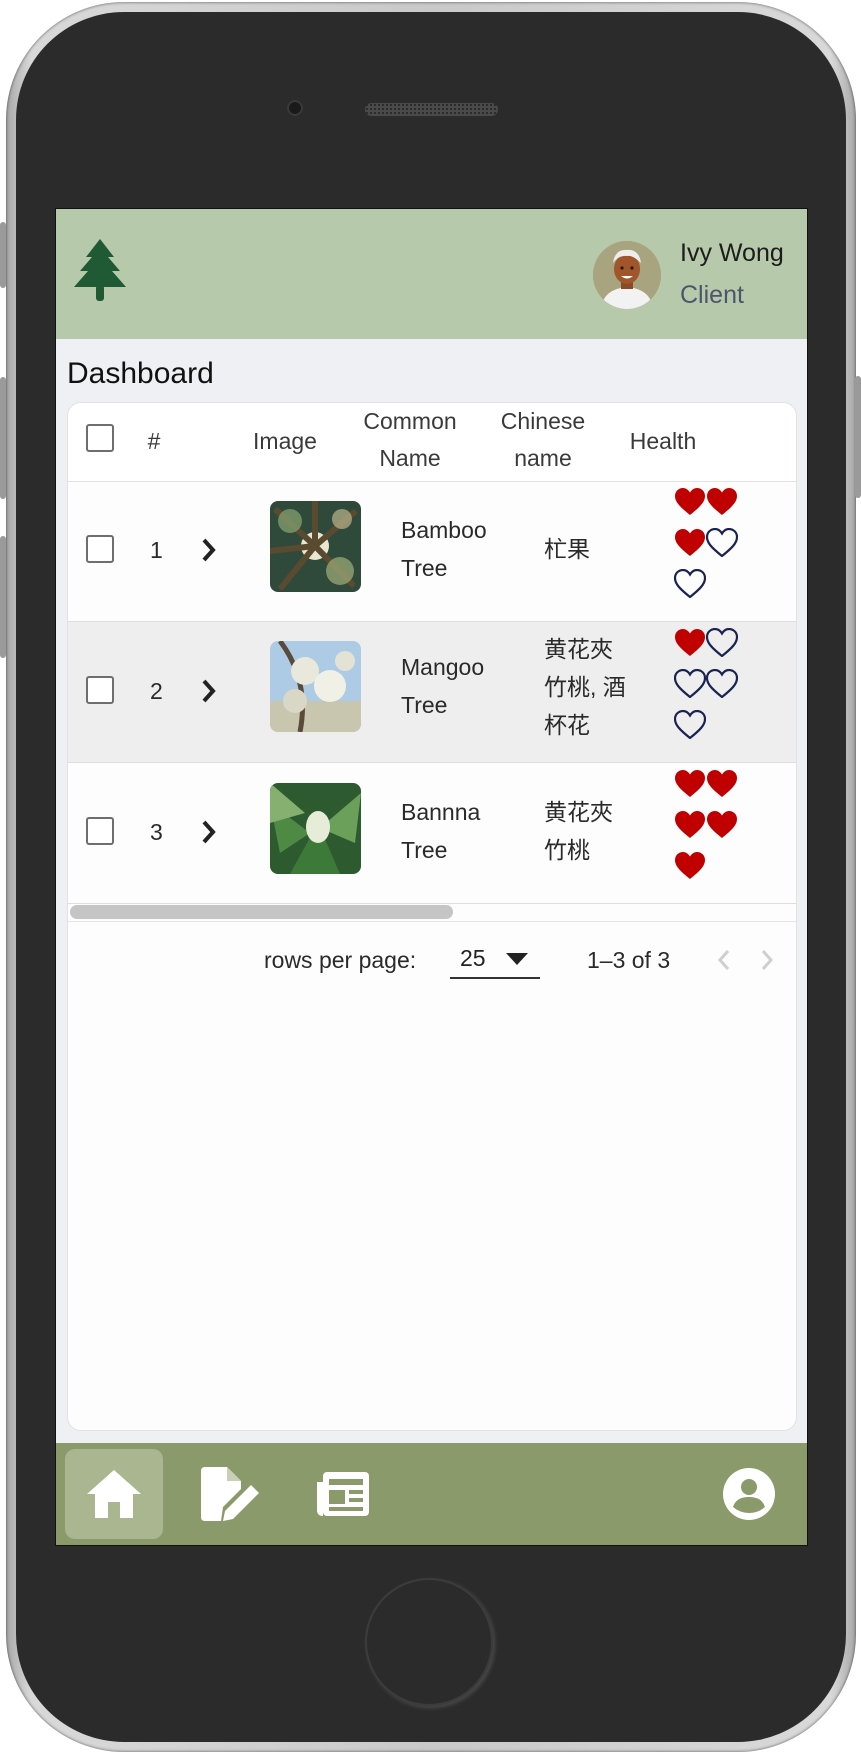 The height and width of the screenshot is (1754, 861). What do you see at coordinates (140, 373) in the screenshot?
I see `page-title: Dashboard` at bounding box center [140, 373].